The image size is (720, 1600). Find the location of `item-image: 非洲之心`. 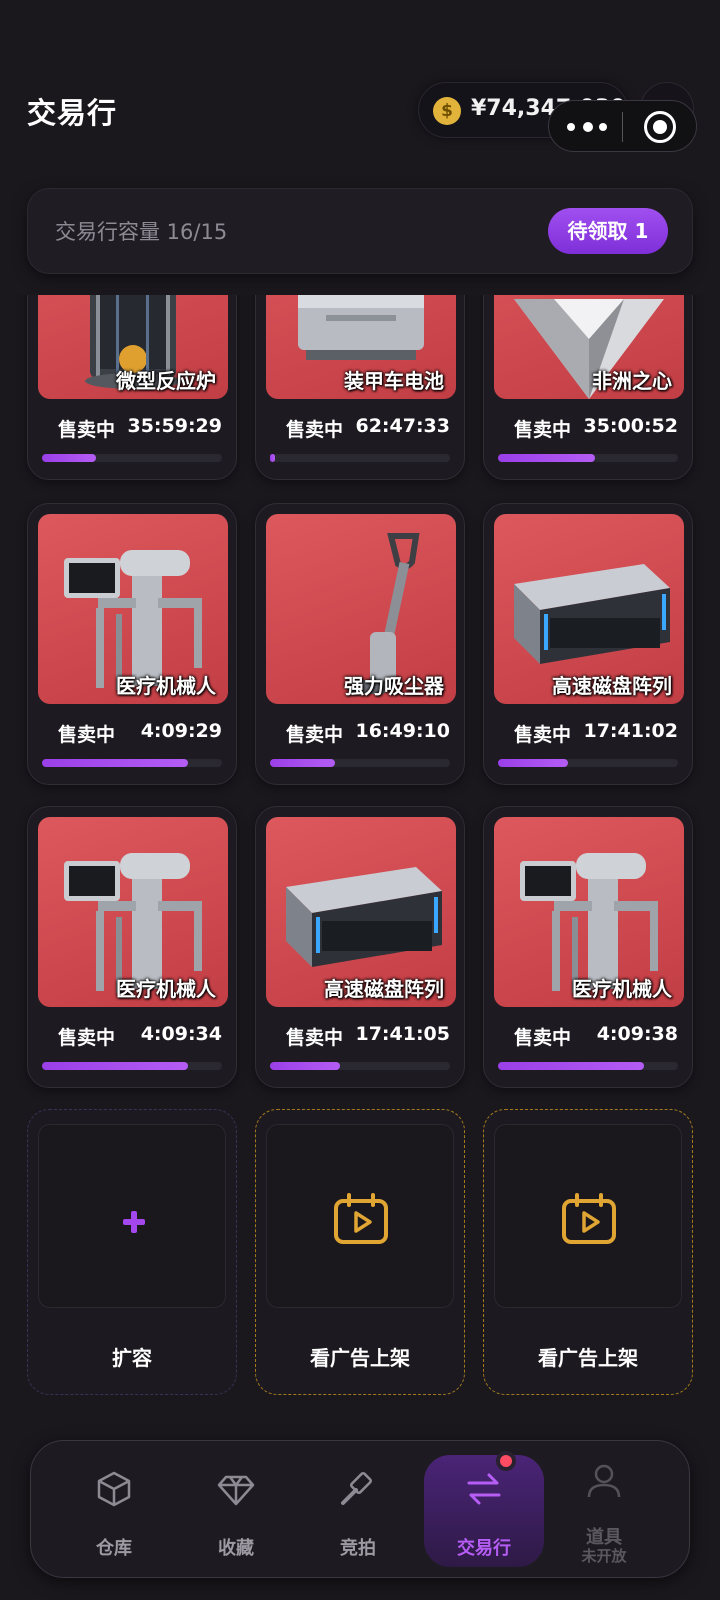

item-image: 非洲之心 is located at coordinates (589, 347).